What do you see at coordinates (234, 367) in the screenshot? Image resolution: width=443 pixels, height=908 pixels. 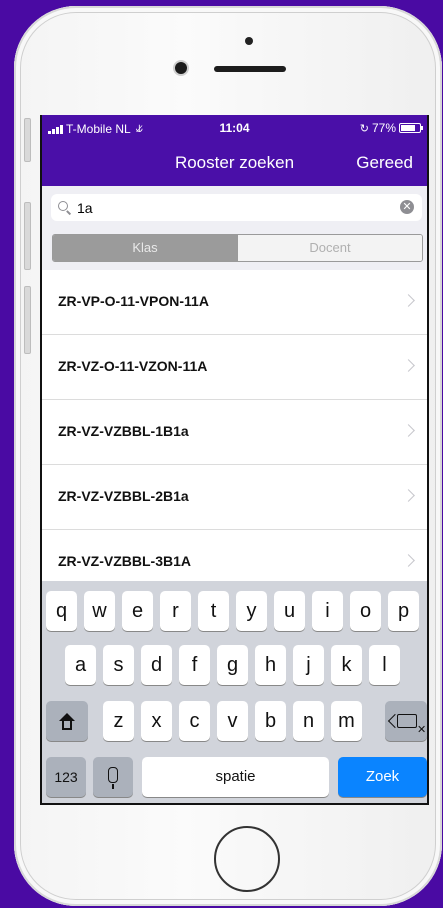 I see `list-item: ZR-VZ-O-11-VZON-11A` at bounding box center [234, 367].